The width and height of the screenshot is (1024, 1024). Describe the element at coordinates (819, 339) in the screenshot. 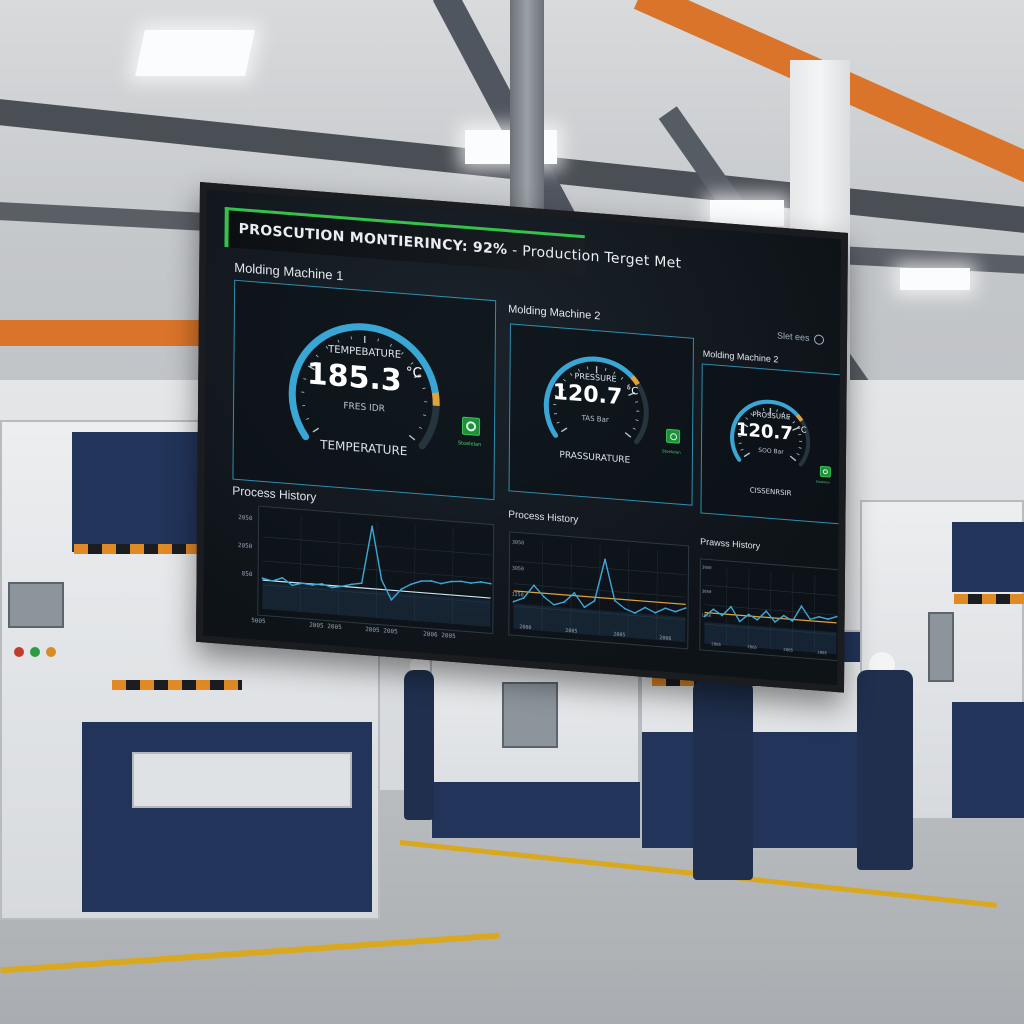

I see `brand-icon` at that location.